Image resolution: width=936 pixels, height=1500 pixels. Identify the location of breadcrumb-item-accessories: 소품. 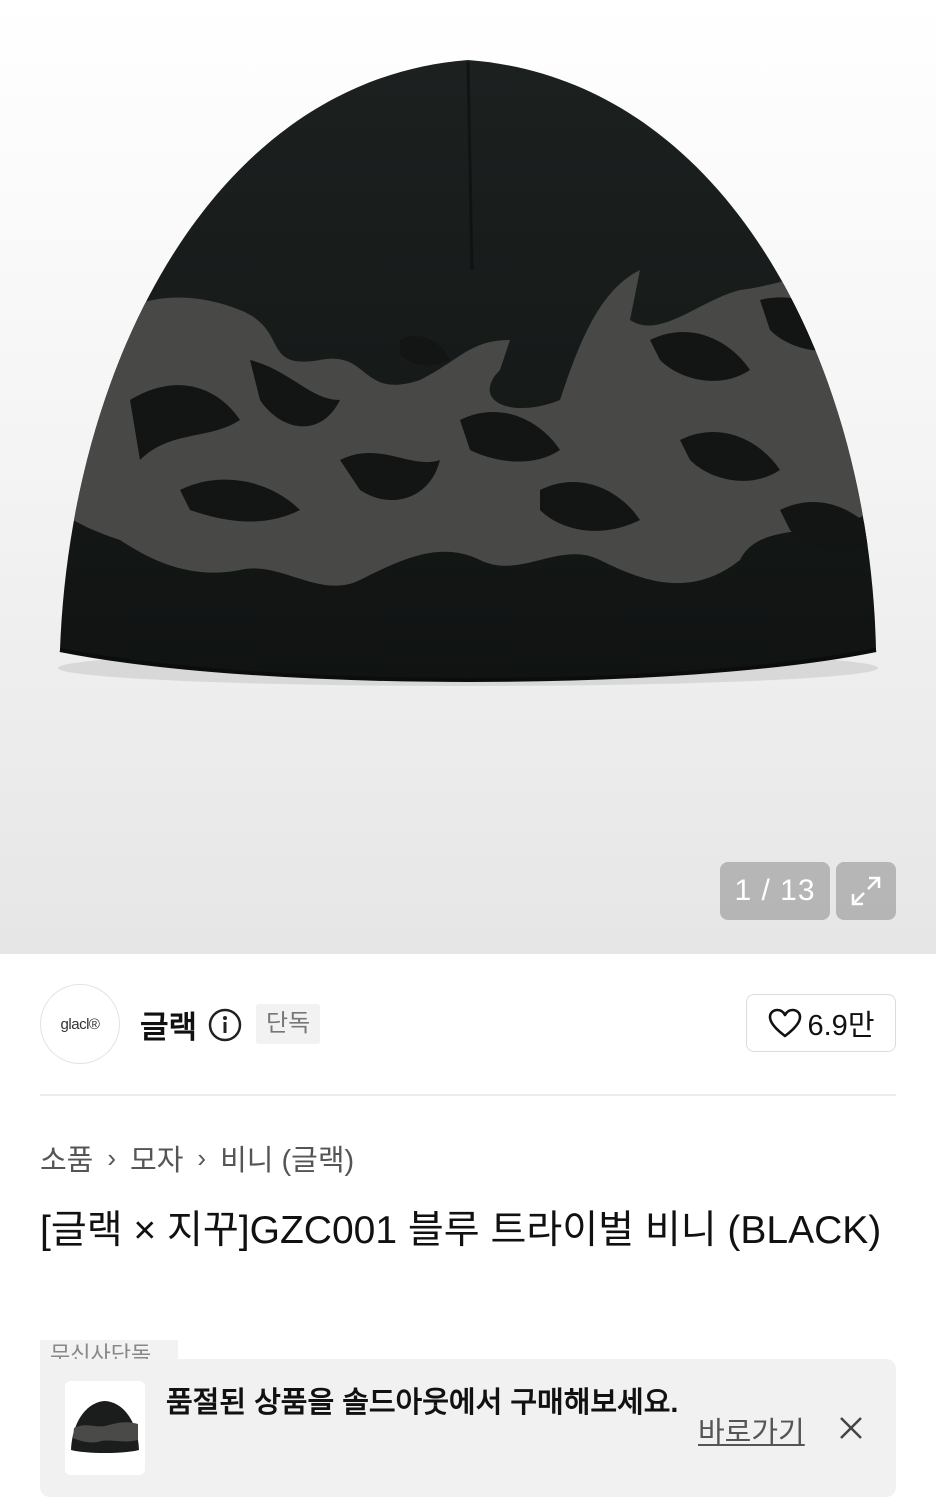
(66, 1158).